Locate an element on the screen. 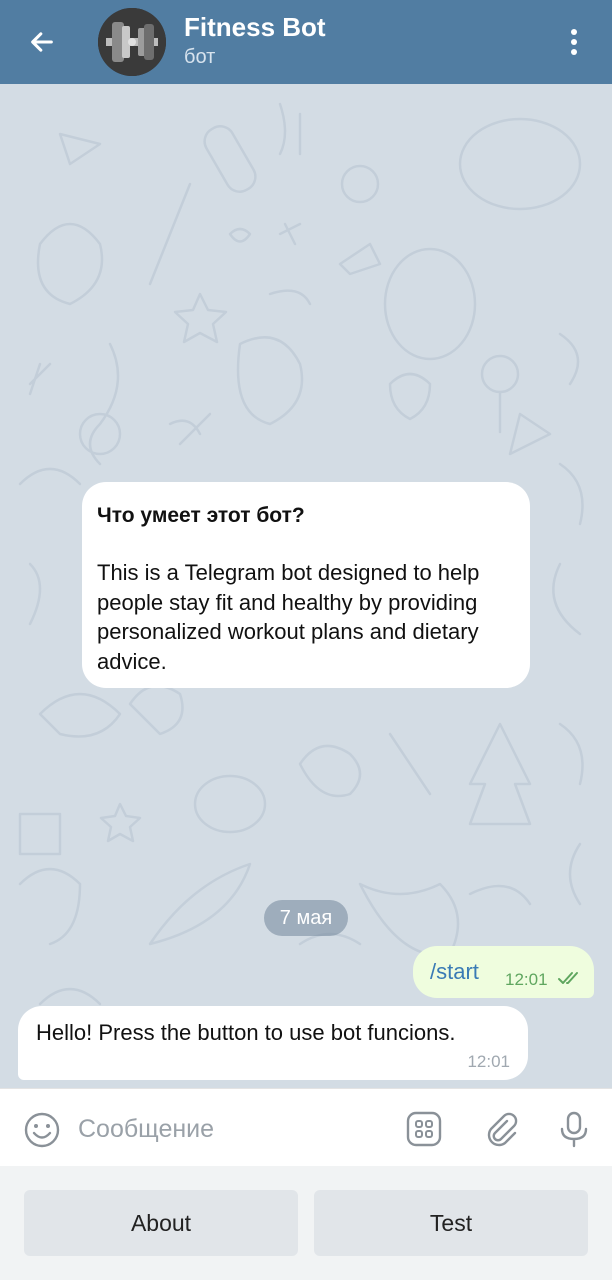  paperclip-icon is located at coordinates (502, 1129).